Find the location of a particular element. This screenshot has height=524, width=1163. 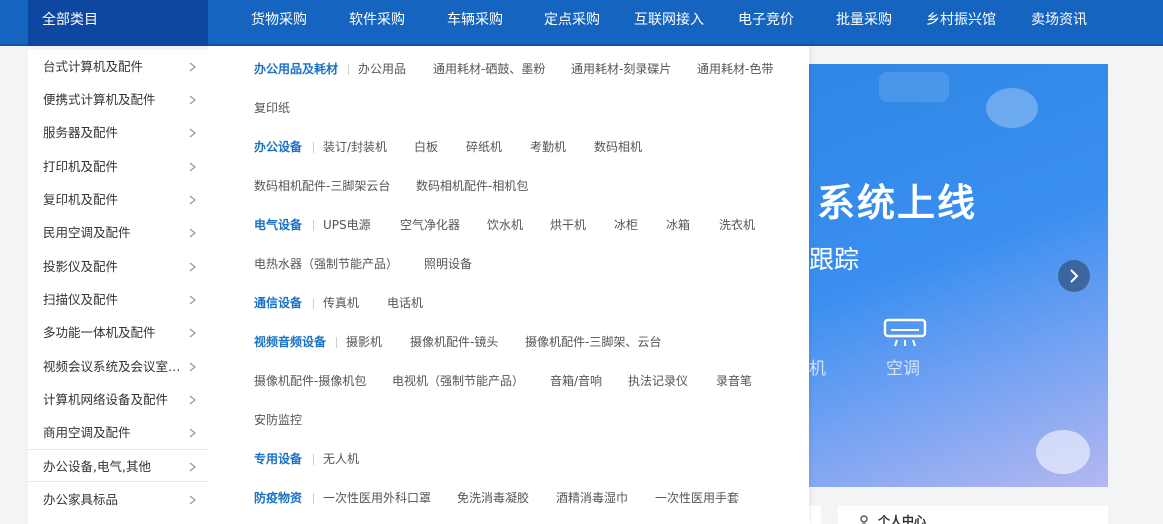

flyout-item: 白板 is located at coordinates (426, 147).